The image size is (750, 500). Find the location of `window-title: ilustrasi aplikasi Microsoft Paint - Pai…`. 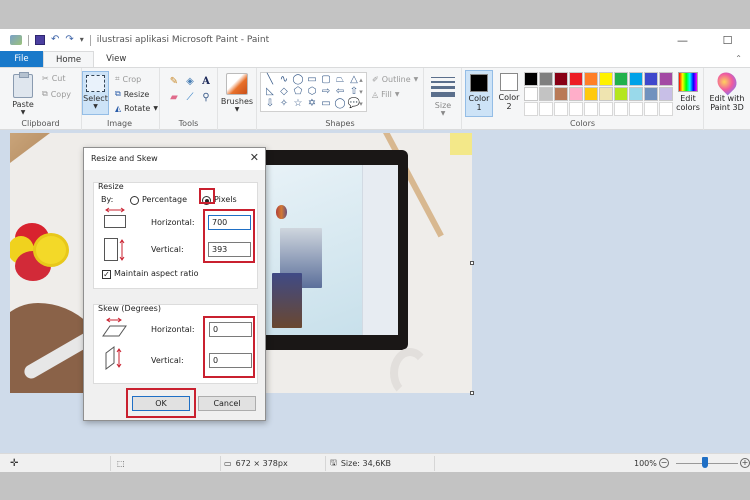

window-title: ilustrasi aplikasi Microsoft Paint - Pai… is located at coordinates (183, 40).